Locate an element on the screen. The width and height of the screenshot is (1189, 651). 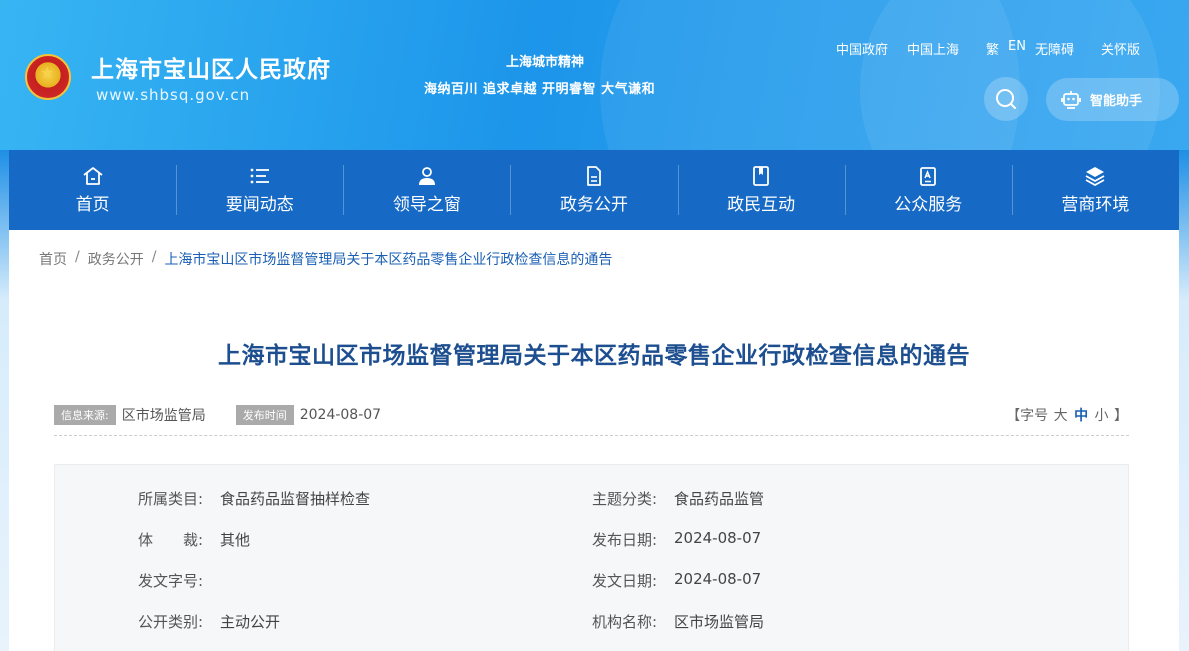
font-size-small: 小 is located at coordinates (1102, 416).